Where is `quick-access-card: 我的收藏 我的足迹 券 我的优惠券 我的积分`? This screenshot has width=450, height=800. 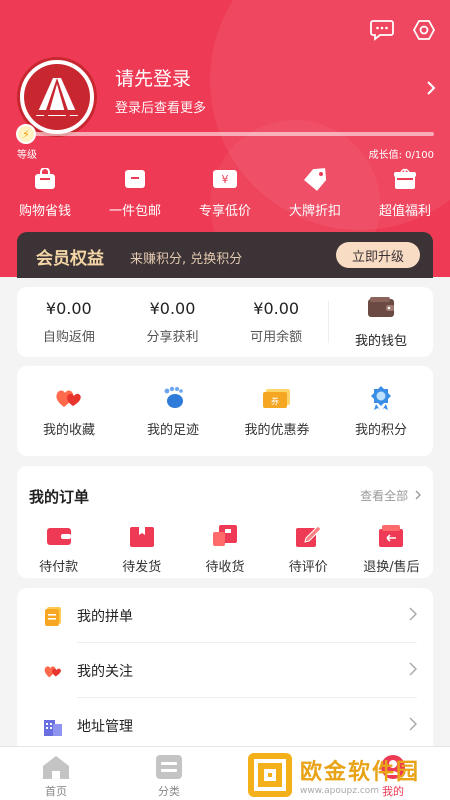
quick-access-card: 我的收藏 我的足迹 券 我的优惠券 我的积分 is located at coordinates (225, 411).